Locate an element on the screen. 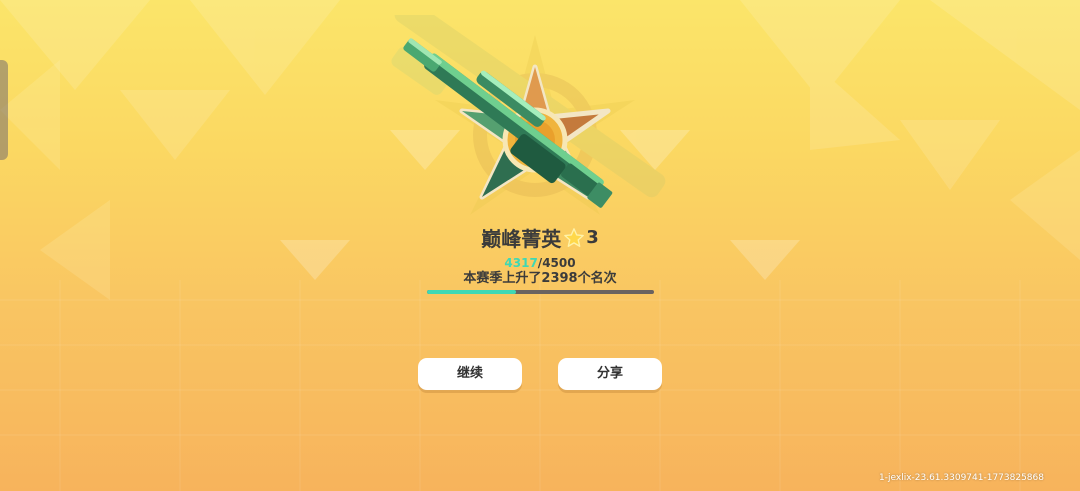 The image size is (1080, 491). side-drawer-handle is located at coordinates (4, 110).